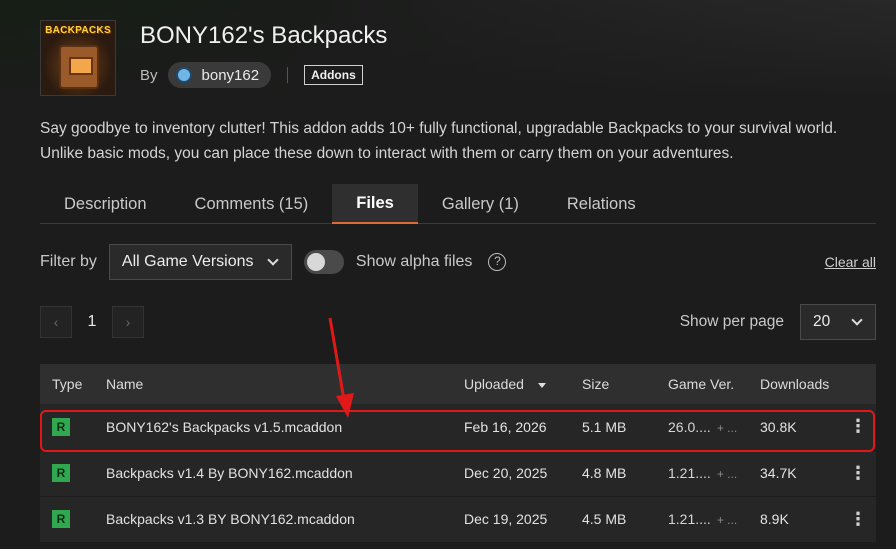 The width and height of the screenshot is (896, 549). I want to click on tab-files: Files, so click(375, 204).